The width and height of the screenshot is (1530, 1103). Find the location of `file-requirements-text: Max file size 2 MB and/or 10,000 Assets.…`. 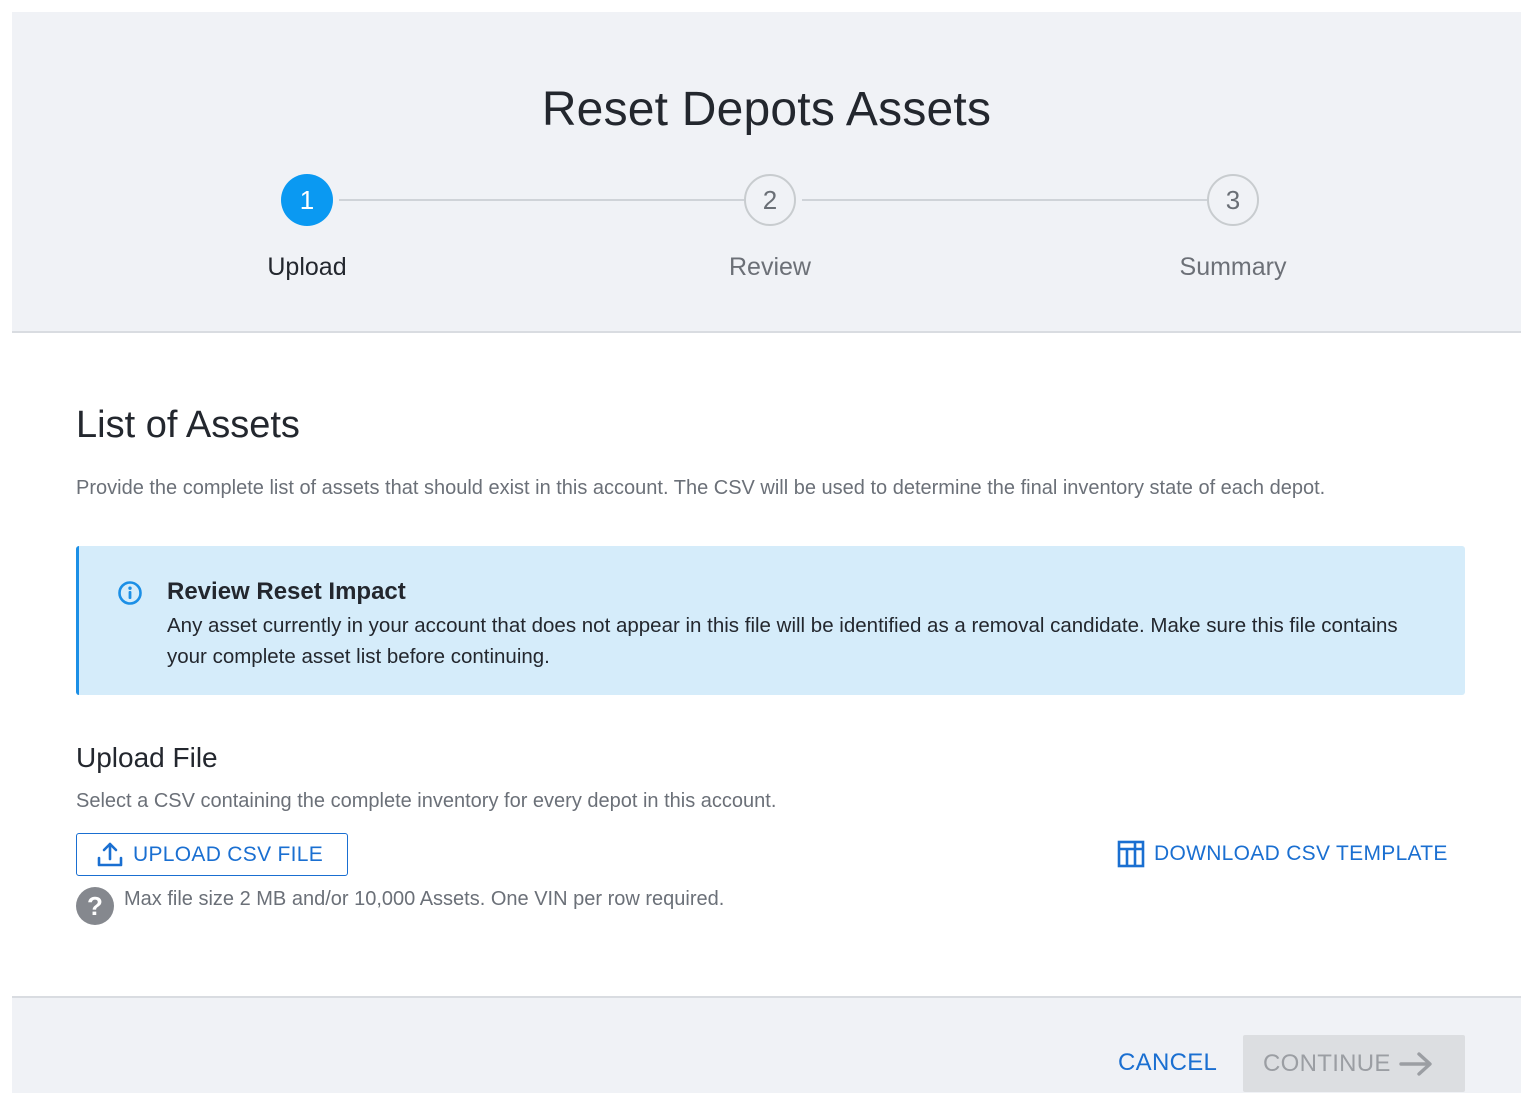

file-requirements-text: Max file size 2 MB and/or 10,000 Assets.… is located at coordinates (424, 898).